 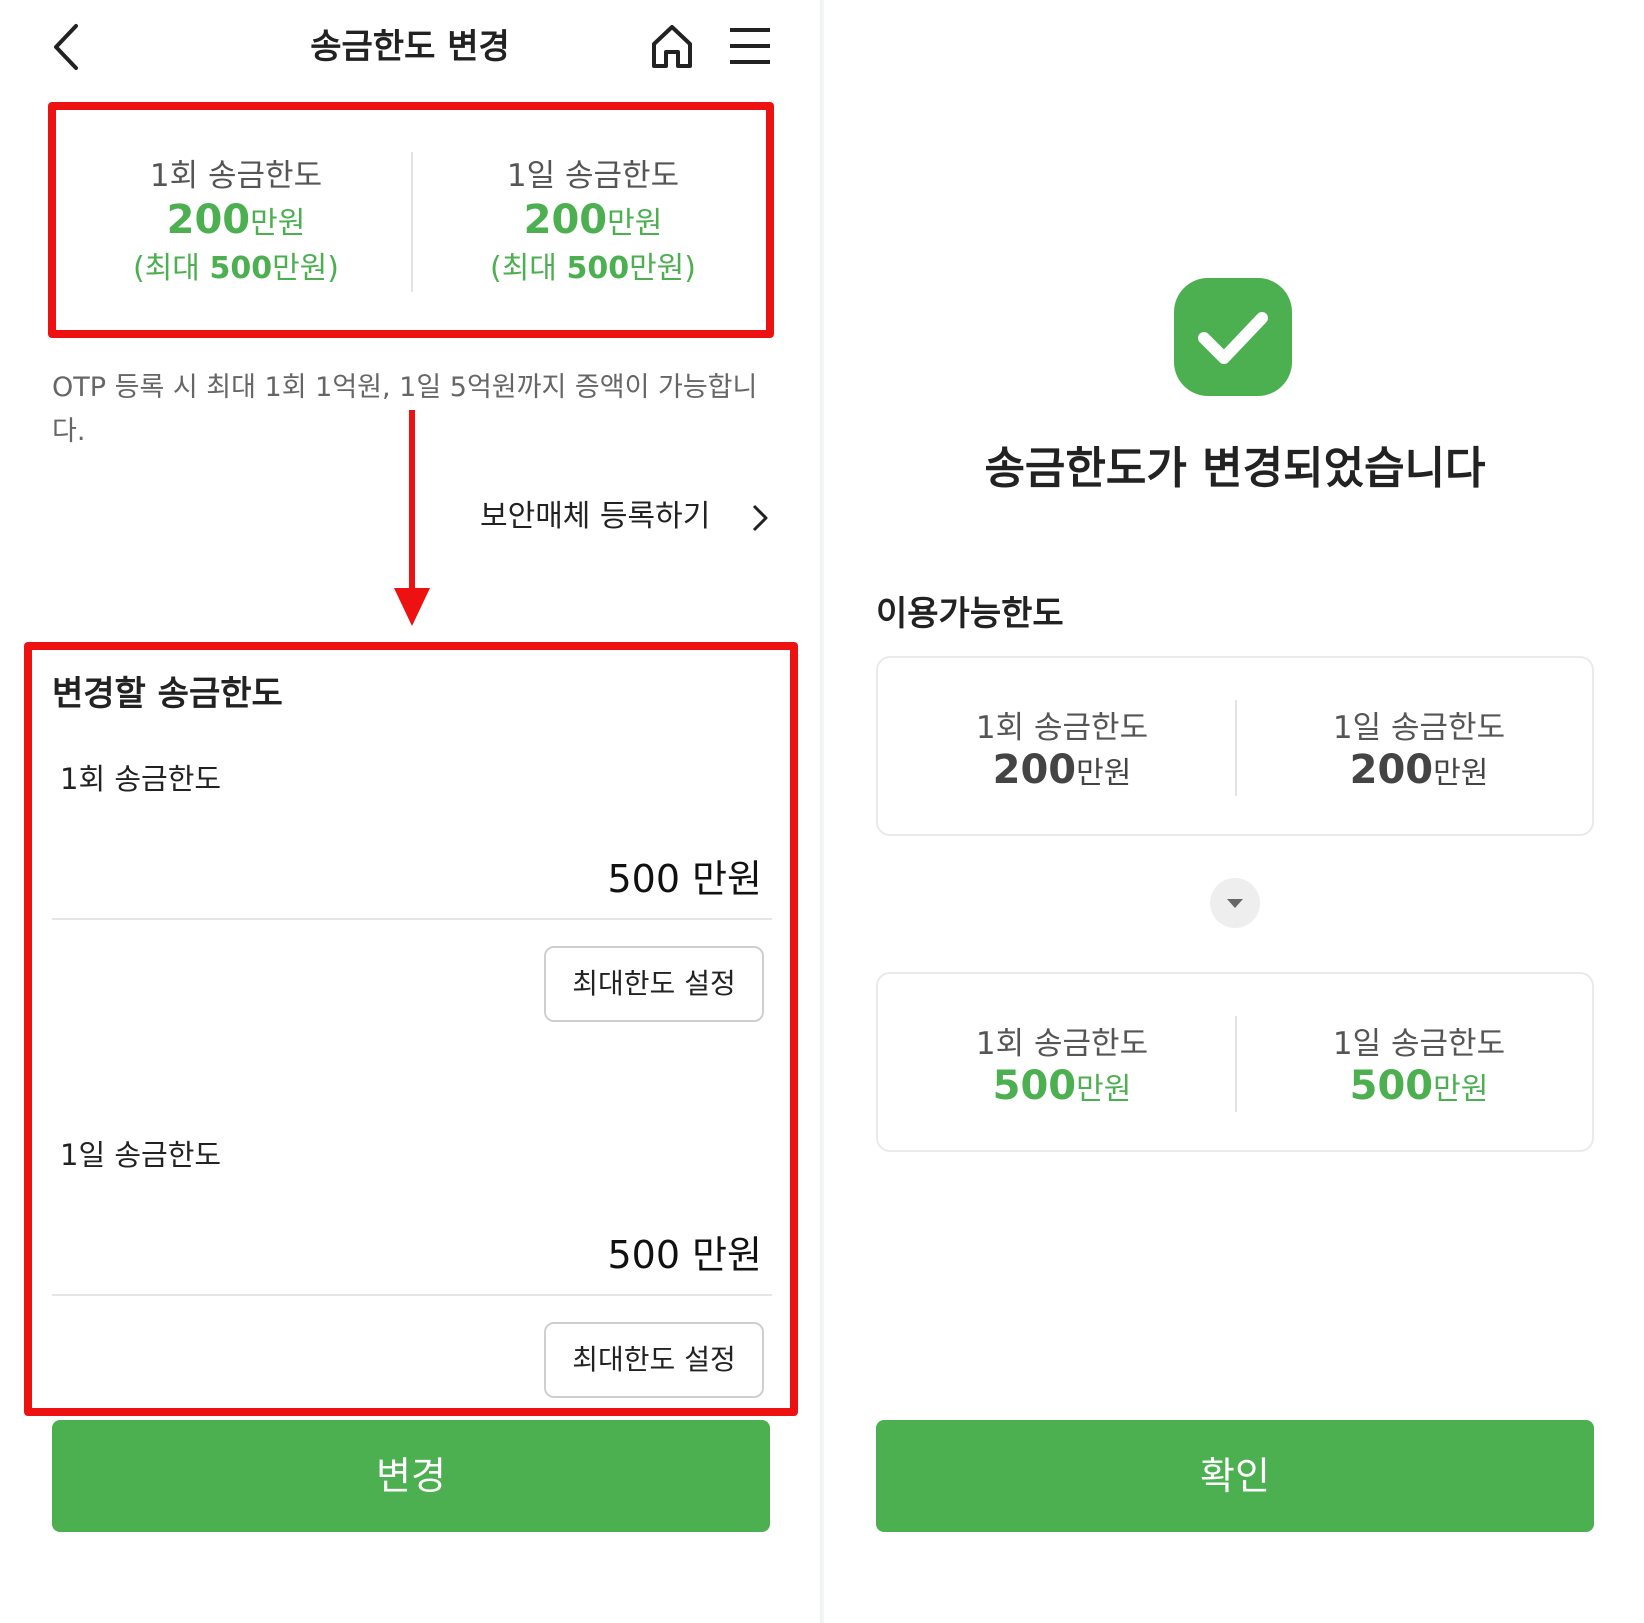 What do you see at coordinates (167, 694) in the screenshot?
I see `change-section-title: 변경할 송금한도` at bounding box center [167, 694].